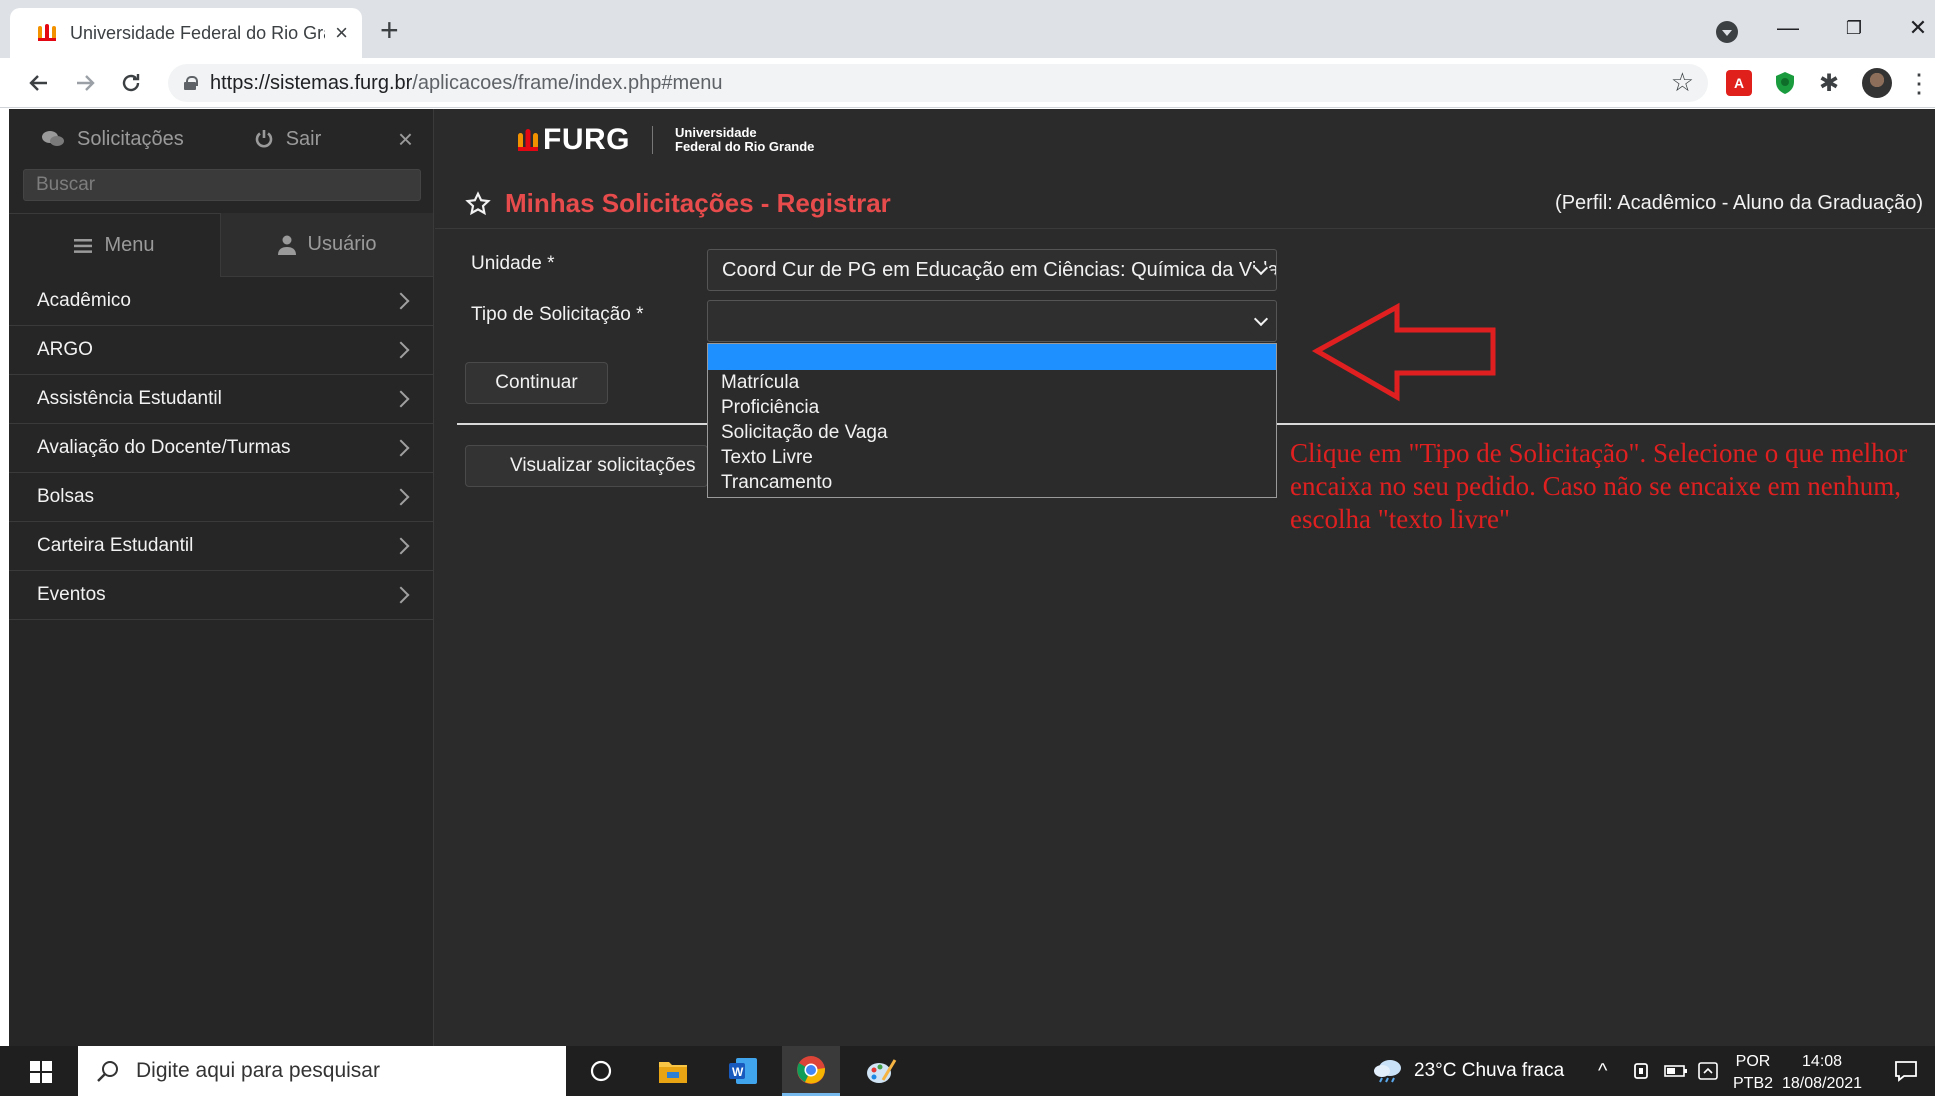 The image size is (1935, 1096). What do you see at coordinates (84, 300) in the screenshot?
I see `sidebar-item-label: Acadêmico` at bounding box center [84, 300].